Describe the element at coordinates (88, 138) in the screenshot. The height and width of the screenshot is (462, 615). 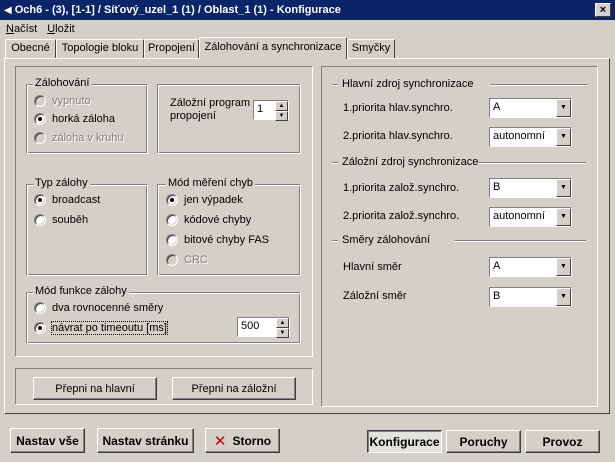
I see `radio-label: záloha v kruhu` at that location.